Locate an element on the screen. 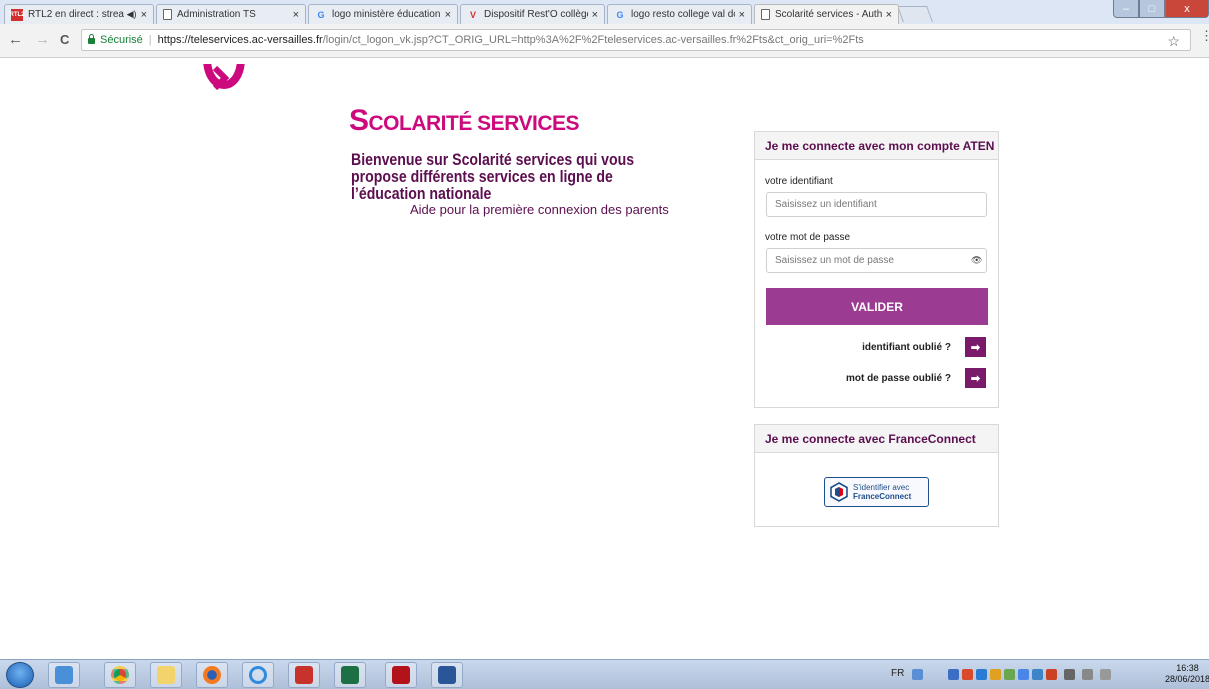  keyboard-icon is located at coordinates (917, 674).